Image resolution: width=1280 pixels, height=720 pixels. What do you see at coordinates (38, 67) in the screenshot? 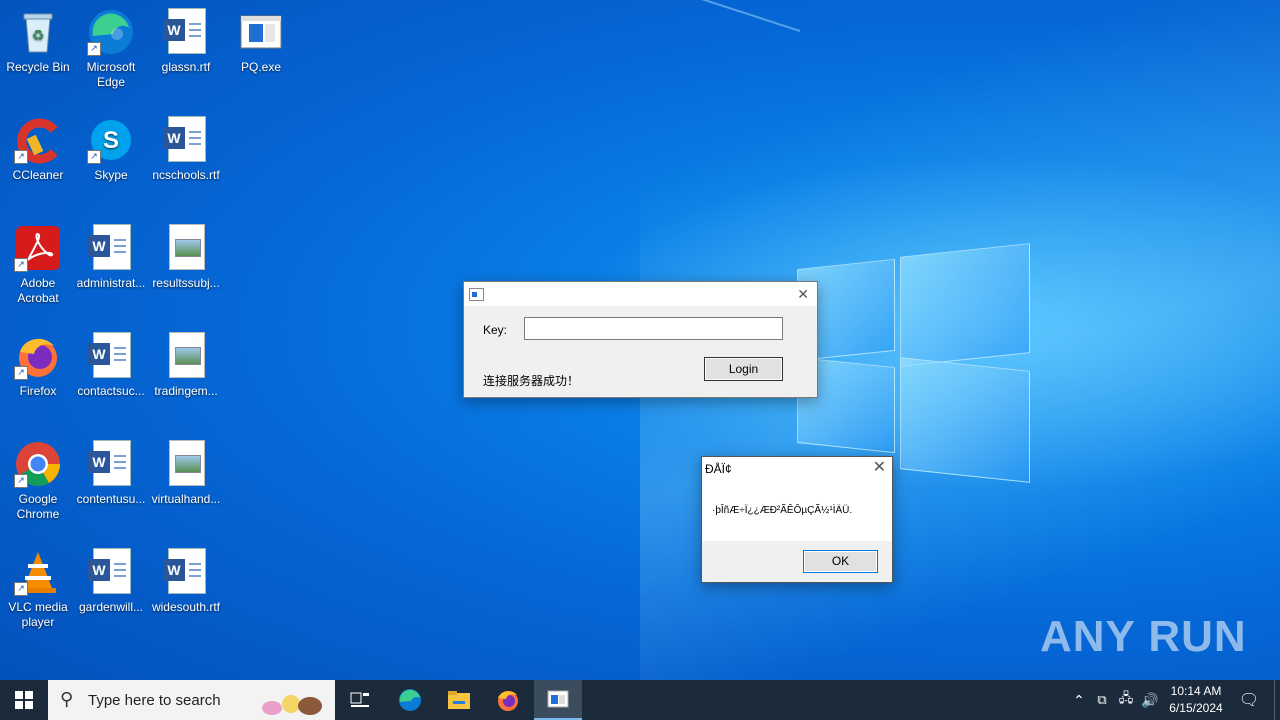
I see `desktop-icon-label: Recycle Bin` at bounding box center [38, 67].